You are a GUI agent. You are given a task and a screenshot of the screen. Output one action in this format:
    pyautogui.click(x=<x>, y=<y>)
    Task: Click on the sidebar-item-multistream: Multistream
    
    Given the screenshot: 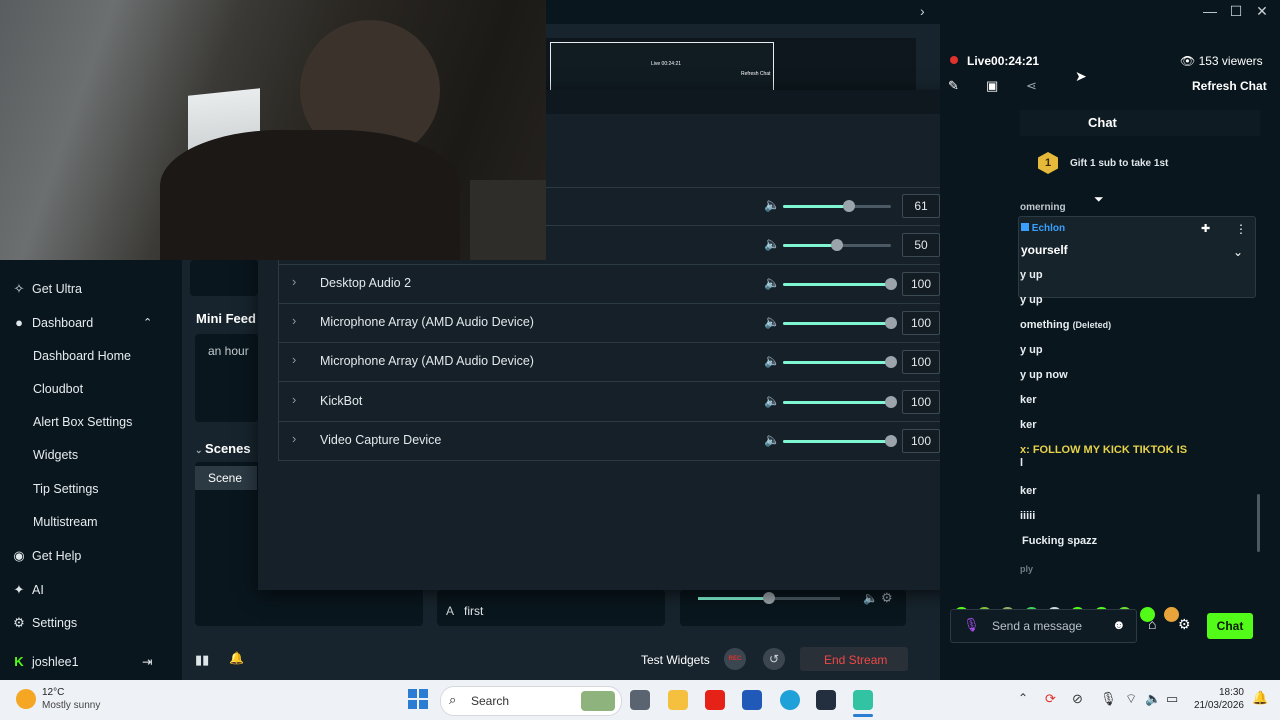 What is the action you would take?
    pyautogui.click(x=65, y=522)
    